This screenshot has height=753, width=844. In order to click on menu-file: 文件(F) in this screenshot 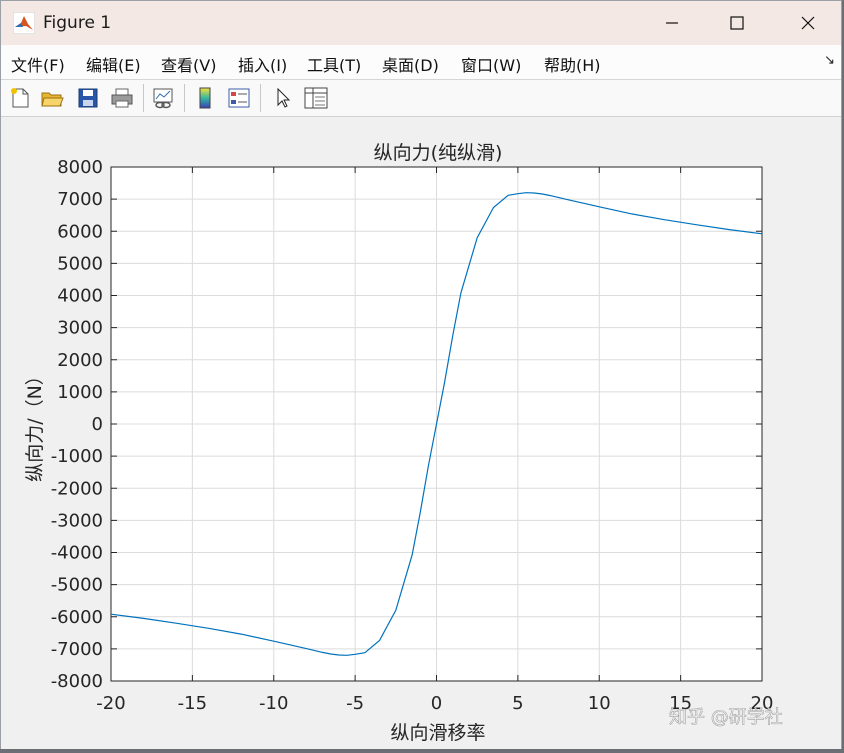, I will do `click(38, 64)`.